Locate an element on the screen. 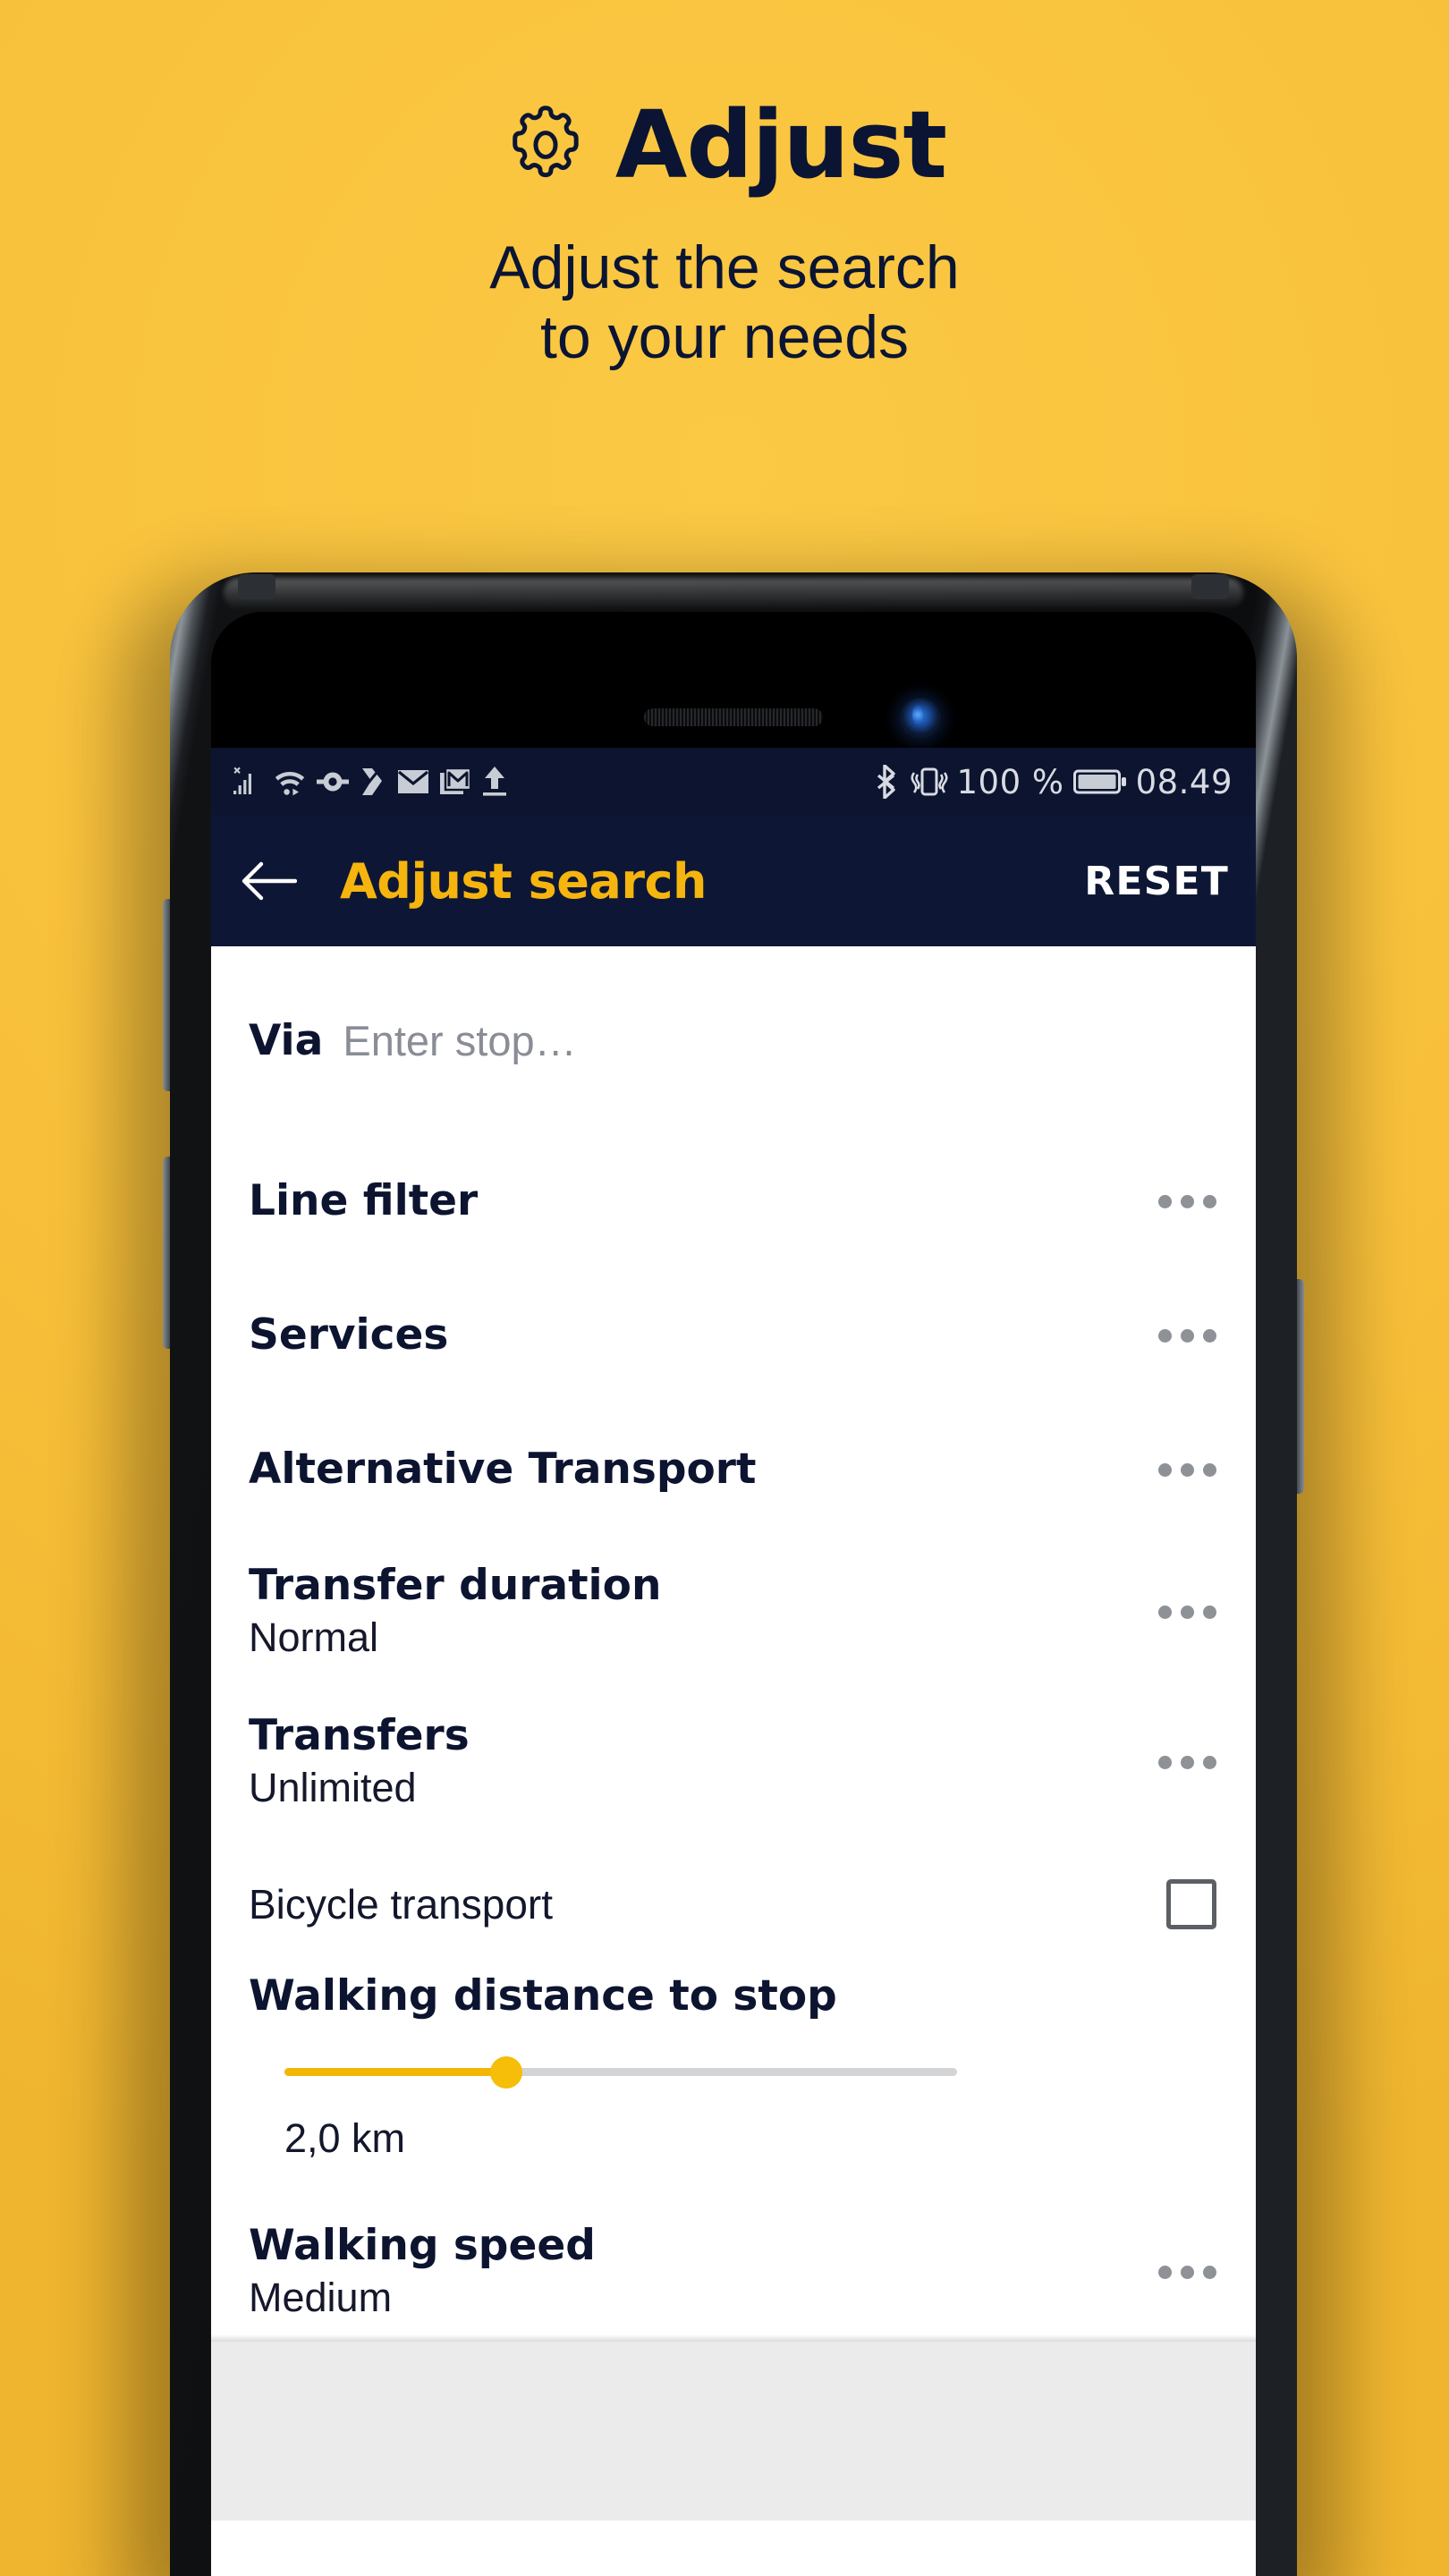 Image resolution: width=1449 pixels, height=2576 pixels. reset-button: RESET is located at coordinates (1156, 881).